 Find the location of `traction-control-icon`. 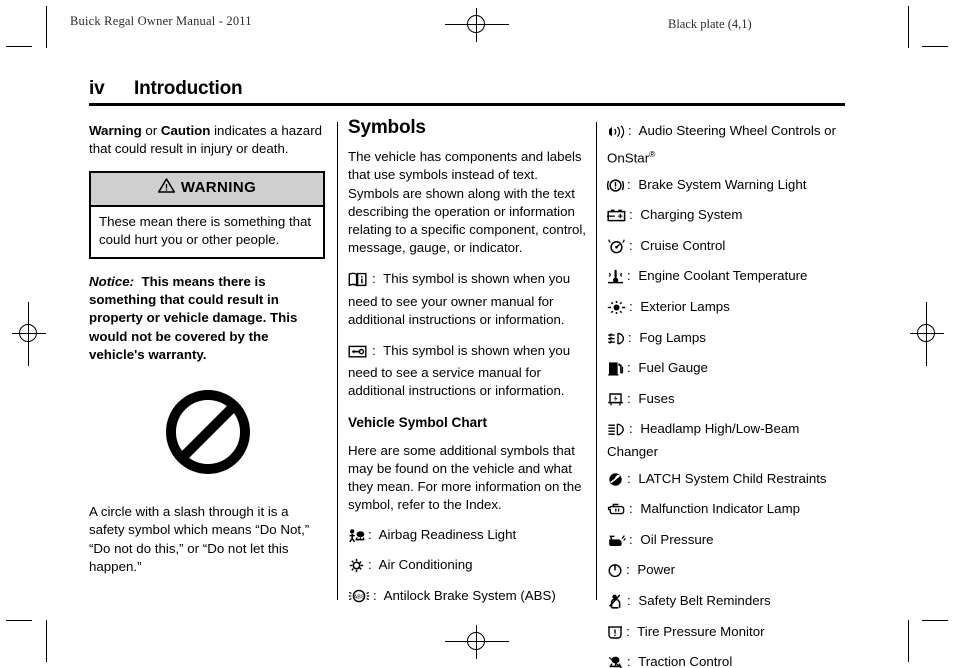

traction-control-icon is located at coordinates (615, 661).